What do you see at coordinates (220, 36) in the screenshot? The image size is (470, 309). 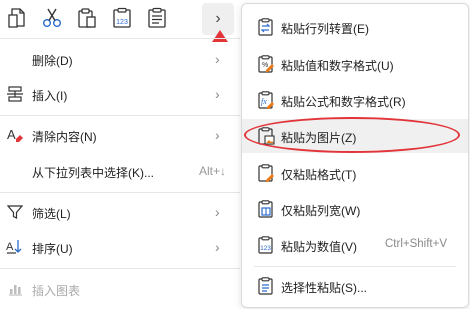 I see `pointer-arrow-annotation` at bounding box center [220, 36].